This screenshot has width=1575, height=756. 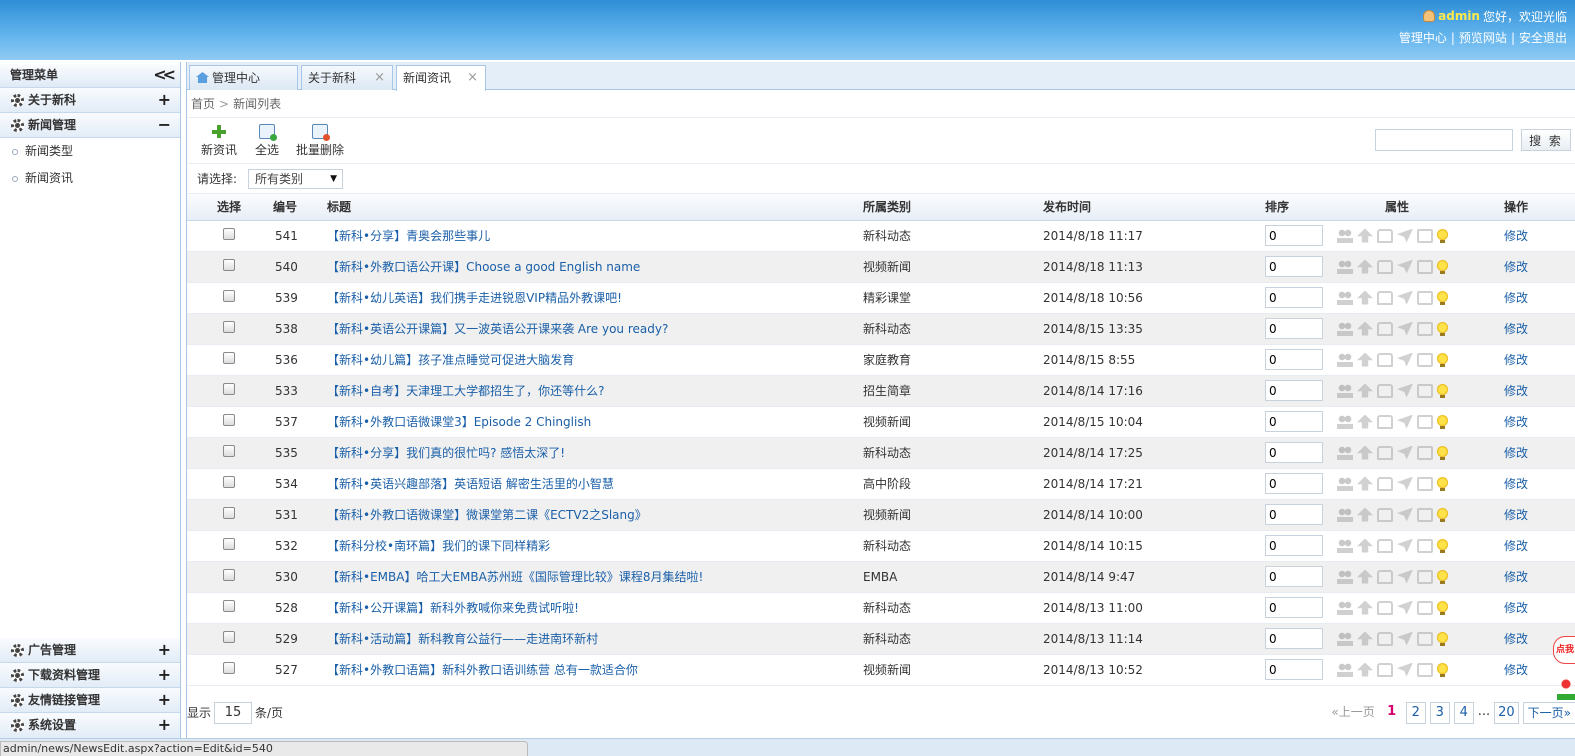 What do you see at coordinates (1548, 713) in the screenshot?
I see `next-page-link: 下一页»` at bounding box center [1548, 713].